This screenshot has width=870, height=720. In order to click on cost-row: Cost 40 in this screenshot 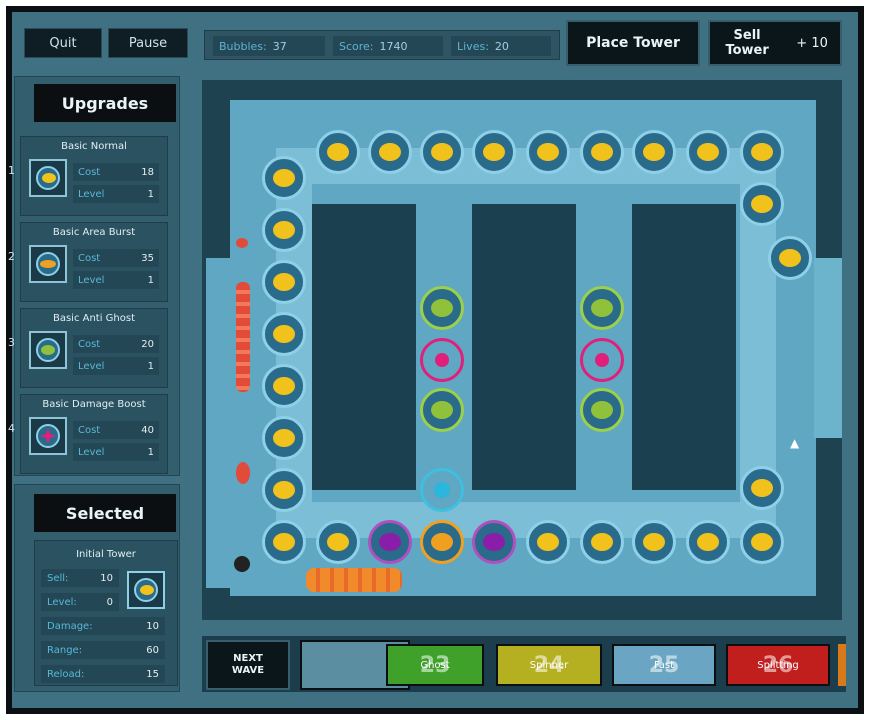, I will do `click(116, 430)`.